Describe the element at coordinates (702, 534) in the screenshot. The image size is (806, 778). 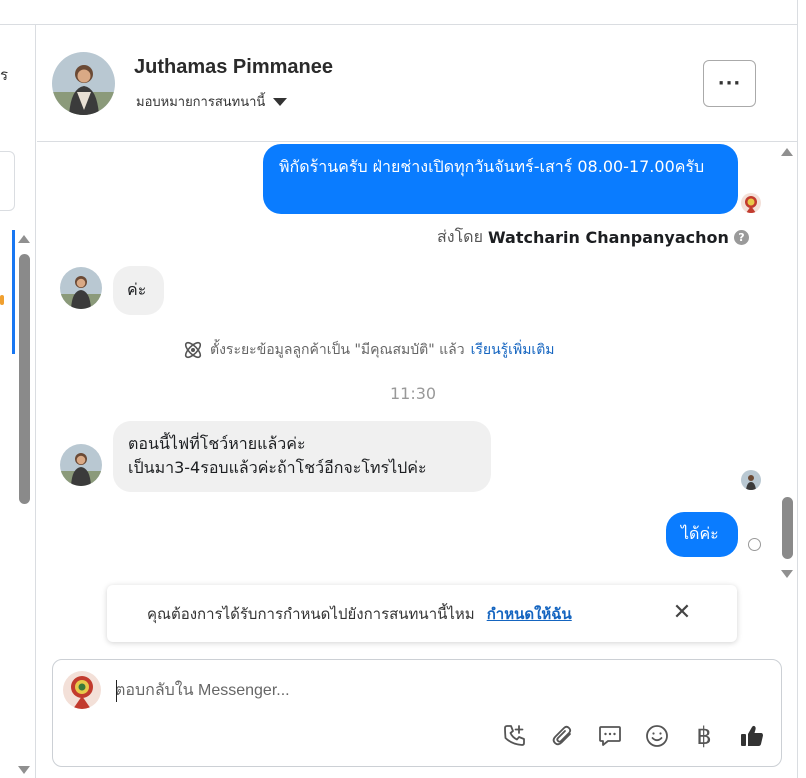
I see `message-bubble-outgoing: ได้ค่ะ` at that location.